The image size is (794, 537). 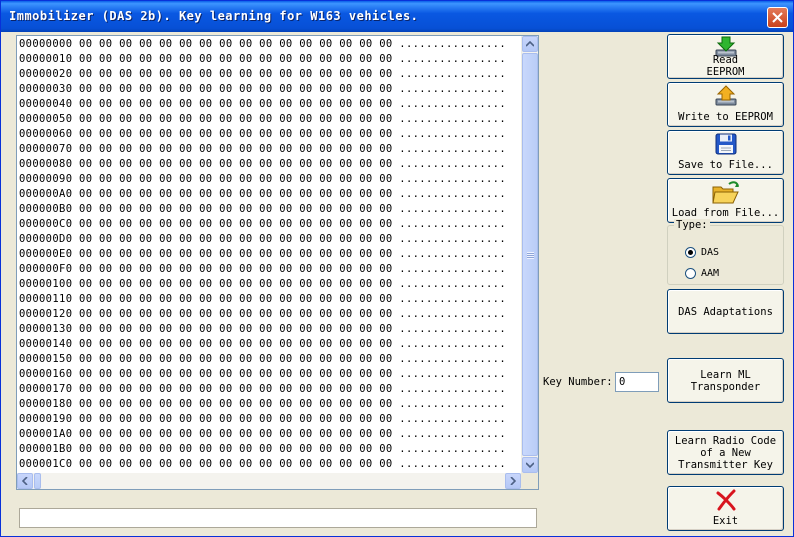 I want to click on floppy-disk-icon, so click(x=725, y=144).